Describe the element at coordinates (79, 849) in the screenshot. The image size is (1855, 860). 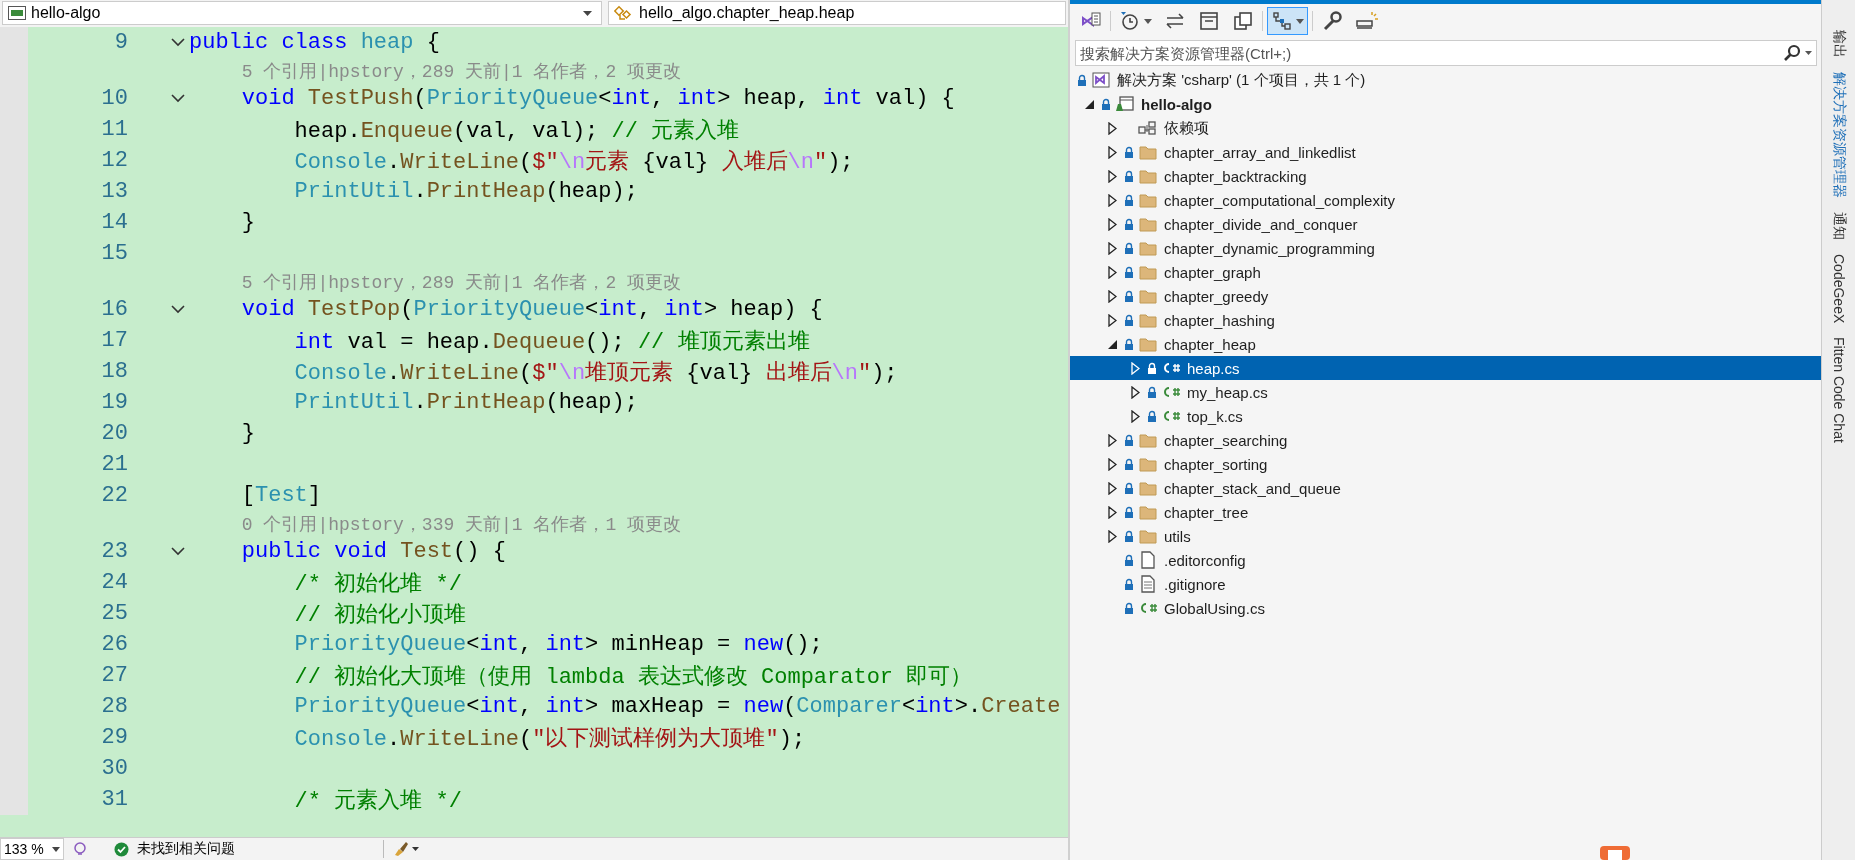
I see `bulb-icon` at that location.